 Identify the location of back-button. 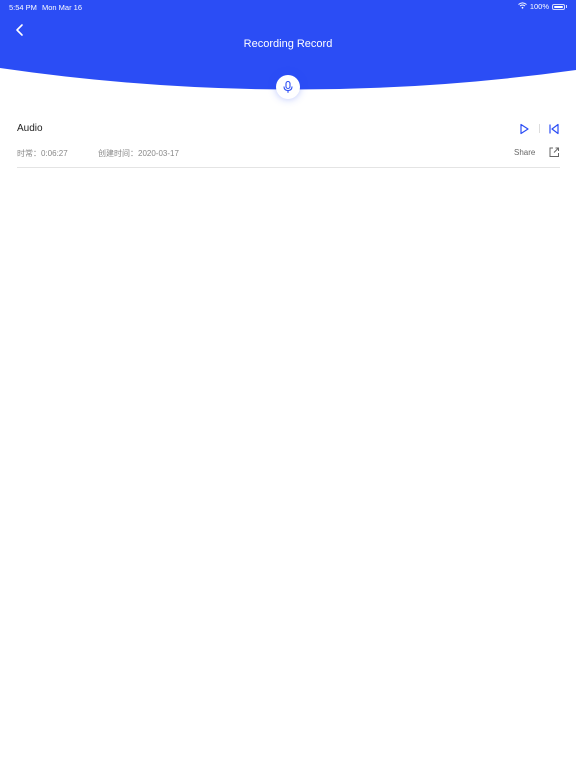
(20, 30).